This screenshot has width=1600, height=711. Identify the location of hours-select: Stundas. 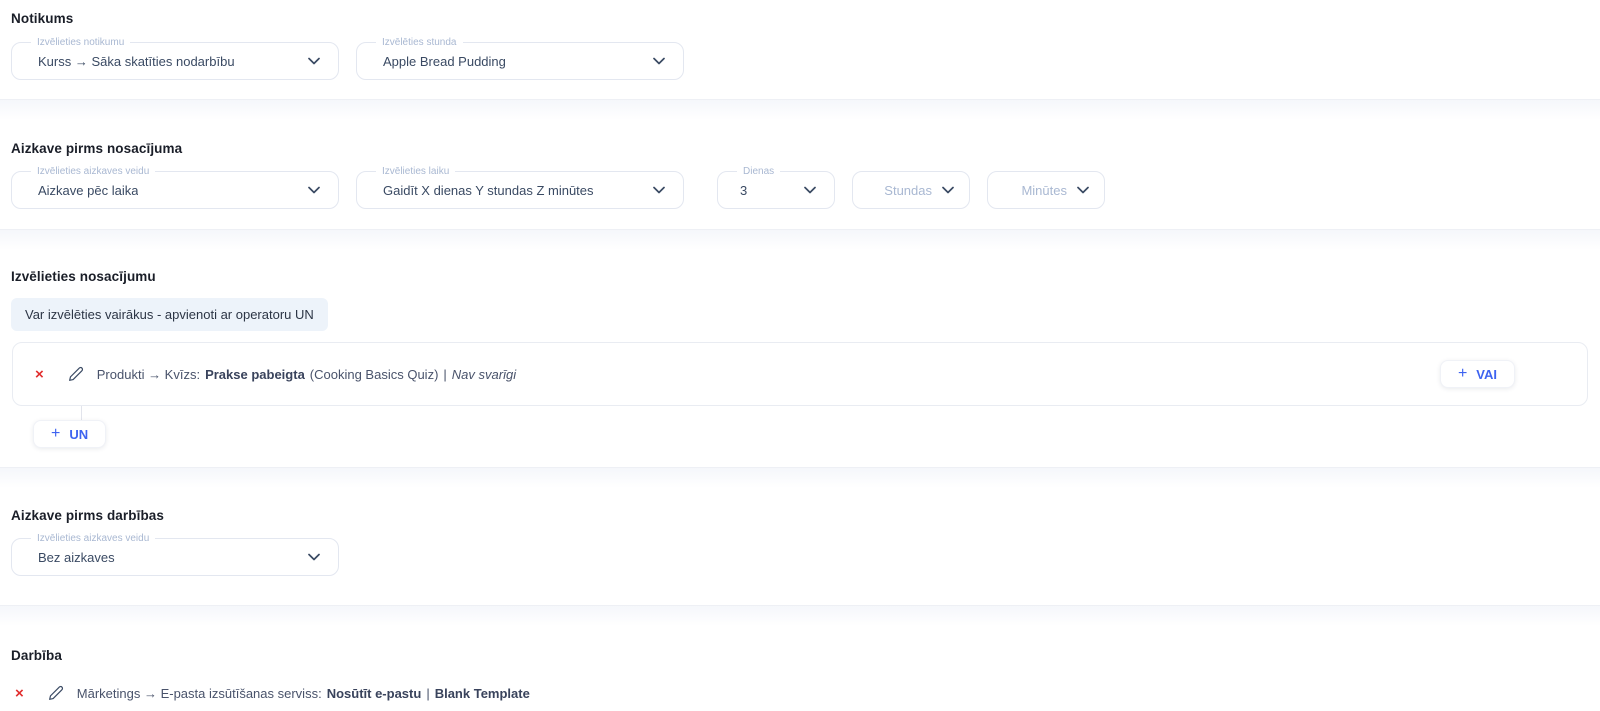
(911, 190).